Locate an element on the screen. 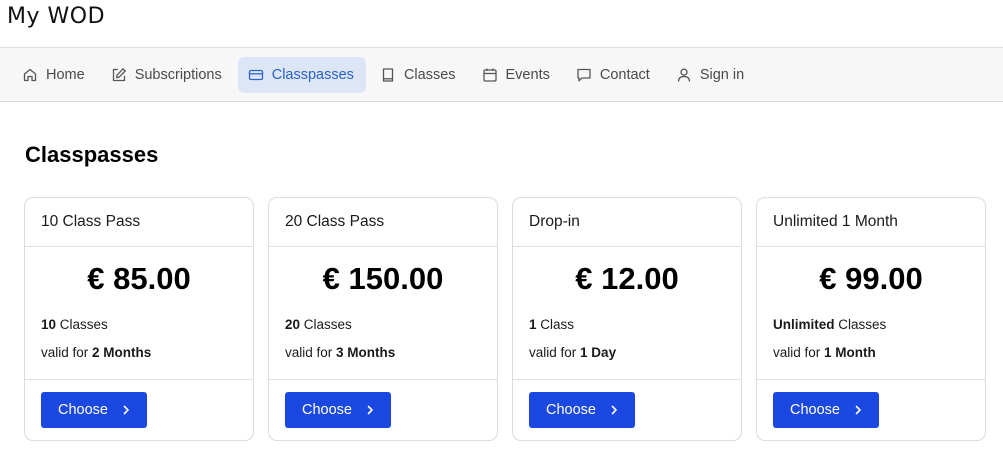 This screenshot has width=1003, height=451. classes-value: 1 is located at coordinates (533, 324).